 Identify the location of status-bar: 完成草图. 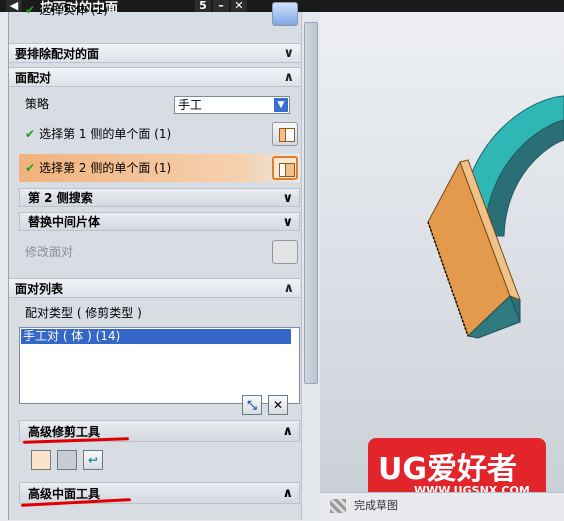
(442, 506).